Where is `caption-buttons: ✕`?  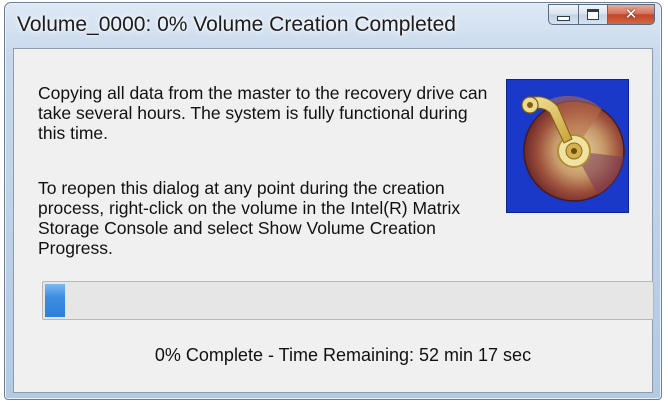
caption-buttons: ✕ is located at coordinates (601, 15).